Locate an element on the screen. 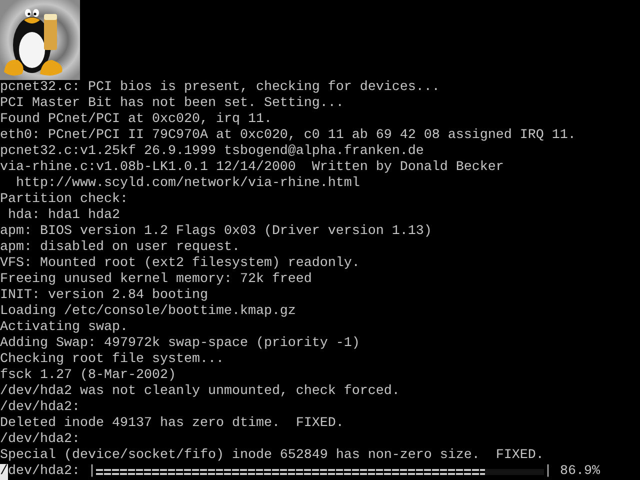 The width and height of the screenshot is (640, 480). console-line: apm: disabled on user request. is located at coordinates (120, 248).